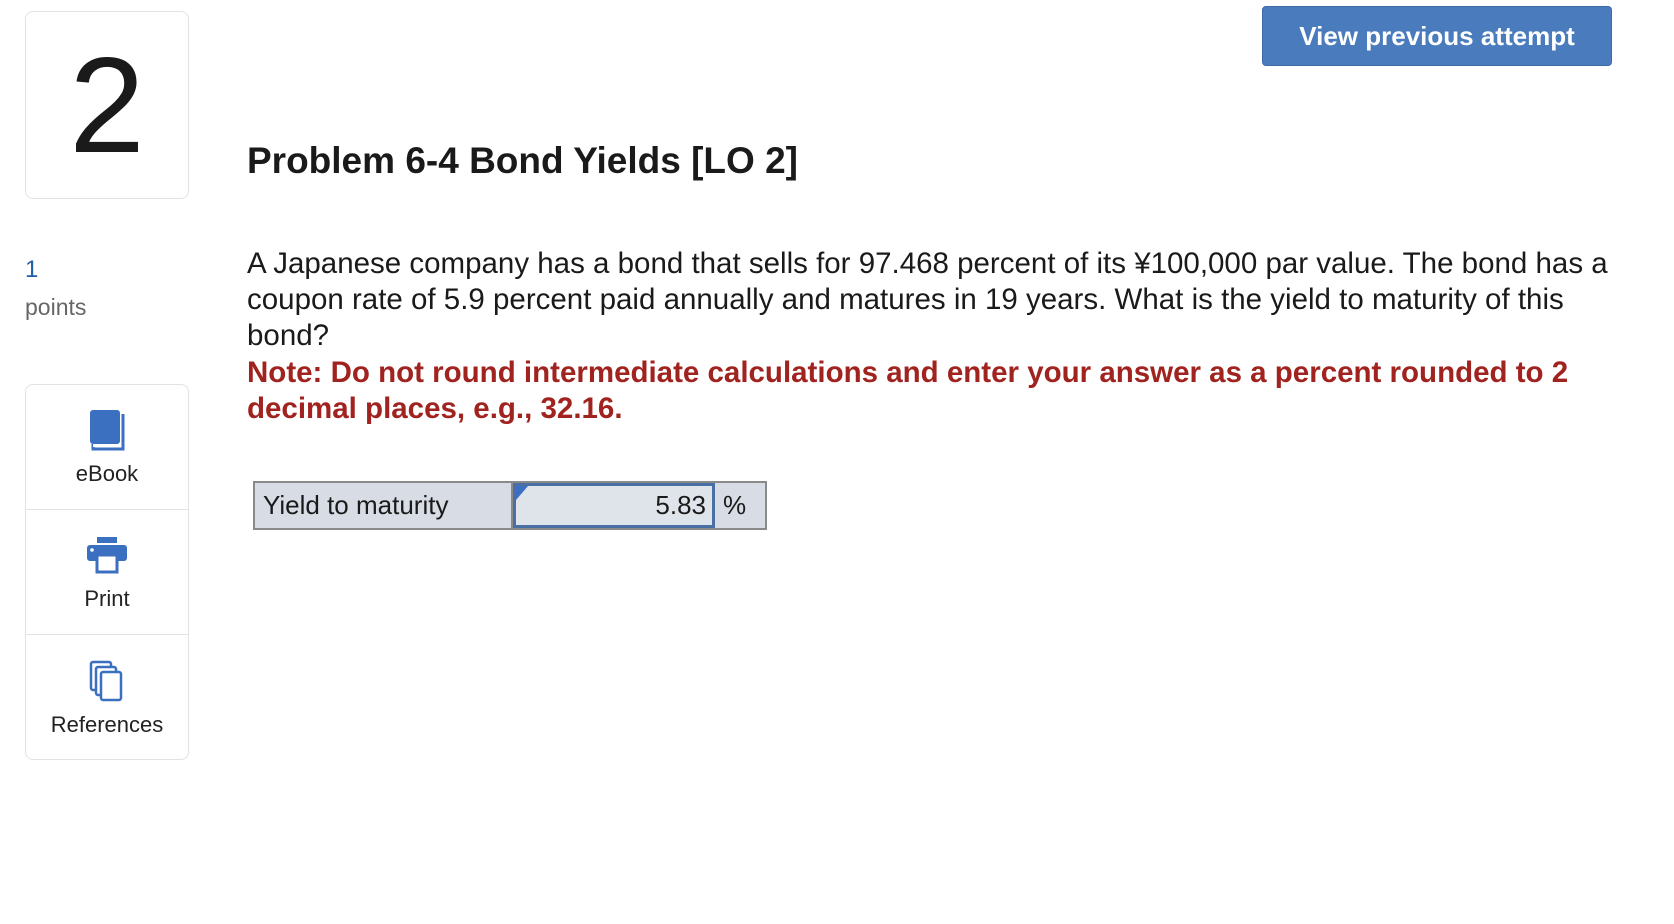  Describe the element at coordinates (56, 307) in the screenshot. I see `points-label: points` at that location.